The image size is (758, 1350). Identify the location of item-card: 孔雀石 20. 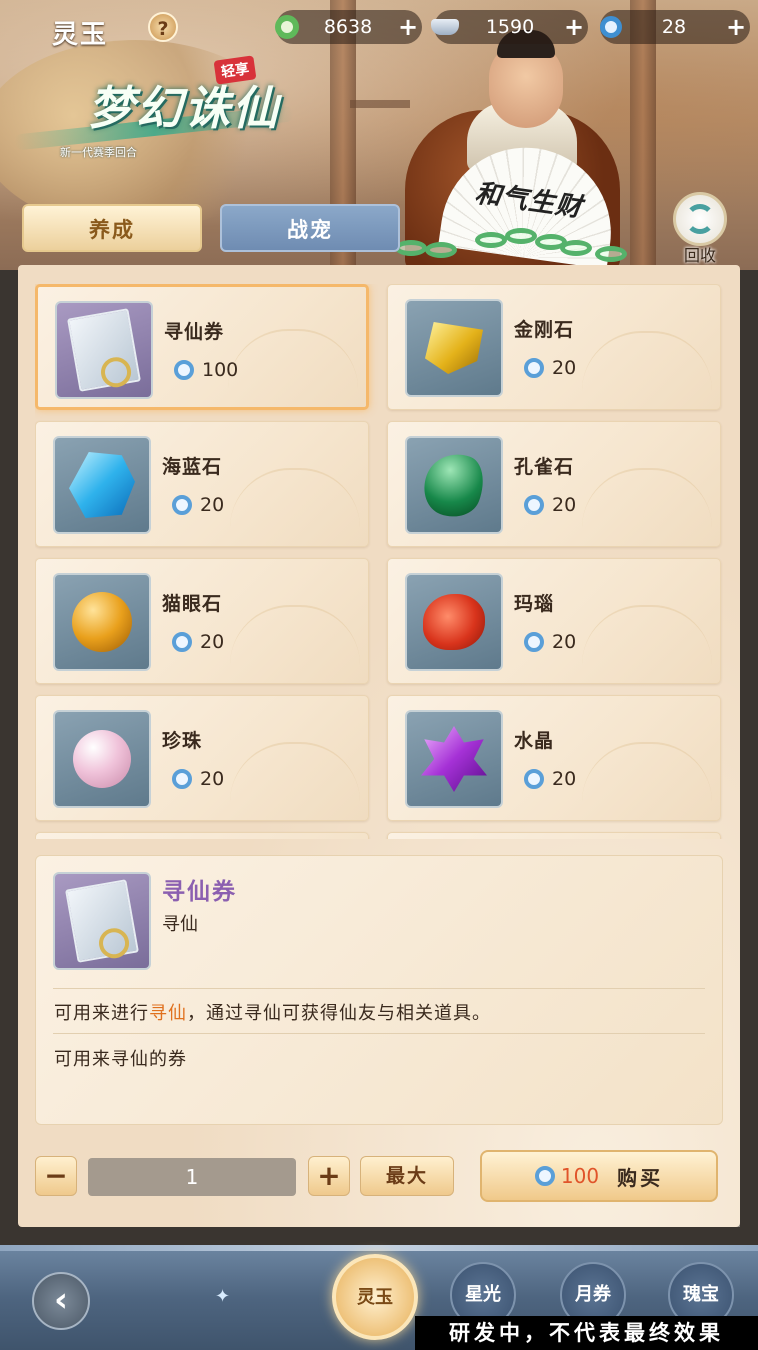
(554, 484).